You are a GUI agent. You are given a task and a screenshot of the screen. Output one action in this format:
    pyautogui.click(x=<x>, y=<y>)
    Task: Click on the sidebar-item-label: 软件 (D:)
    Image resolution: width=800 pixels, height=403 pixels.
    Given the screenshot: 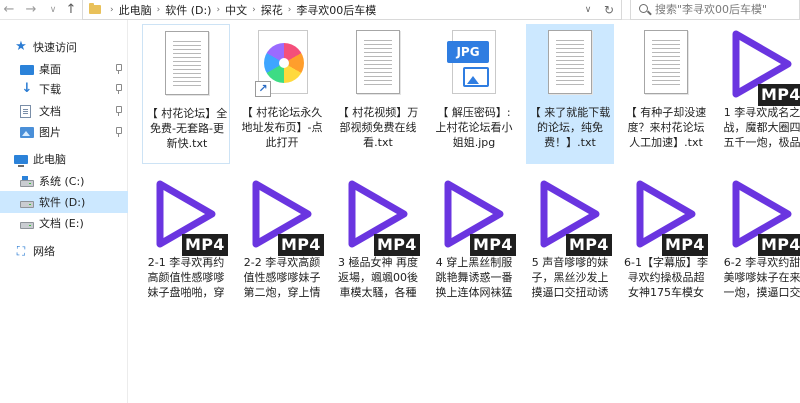 What is the action you would take?
    pyautogui.click(x=62, y=202)
    